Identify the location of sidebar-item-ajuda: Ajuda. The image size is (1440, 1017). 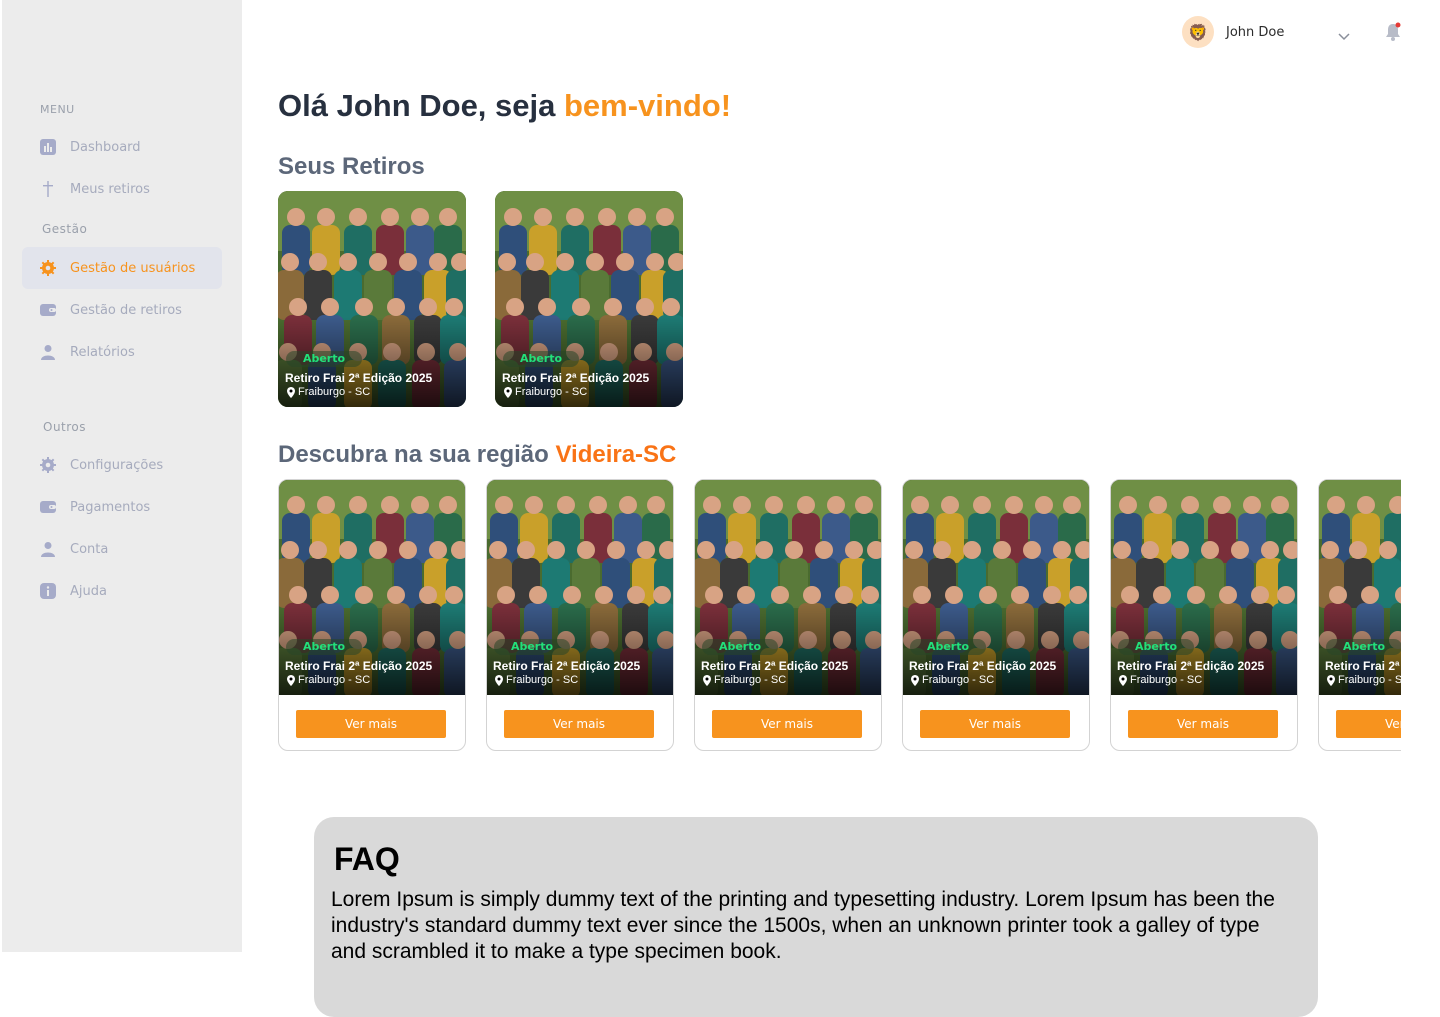
(122, 591).